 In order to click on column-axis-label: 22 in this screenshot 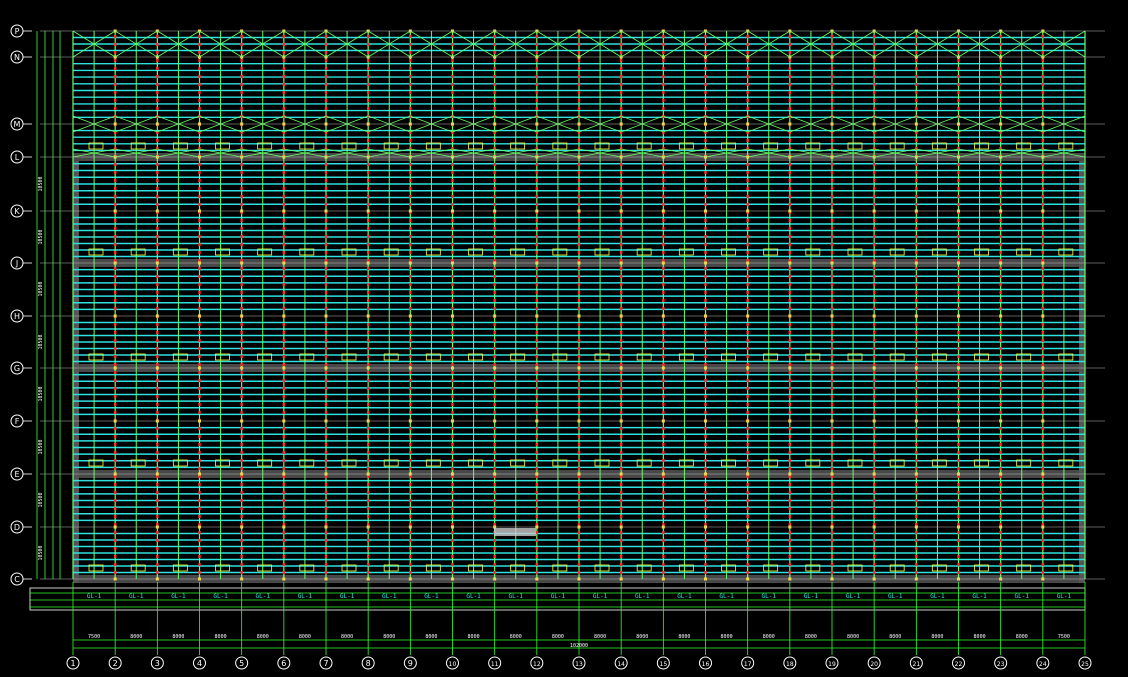, I will do `click(959, 664)`.